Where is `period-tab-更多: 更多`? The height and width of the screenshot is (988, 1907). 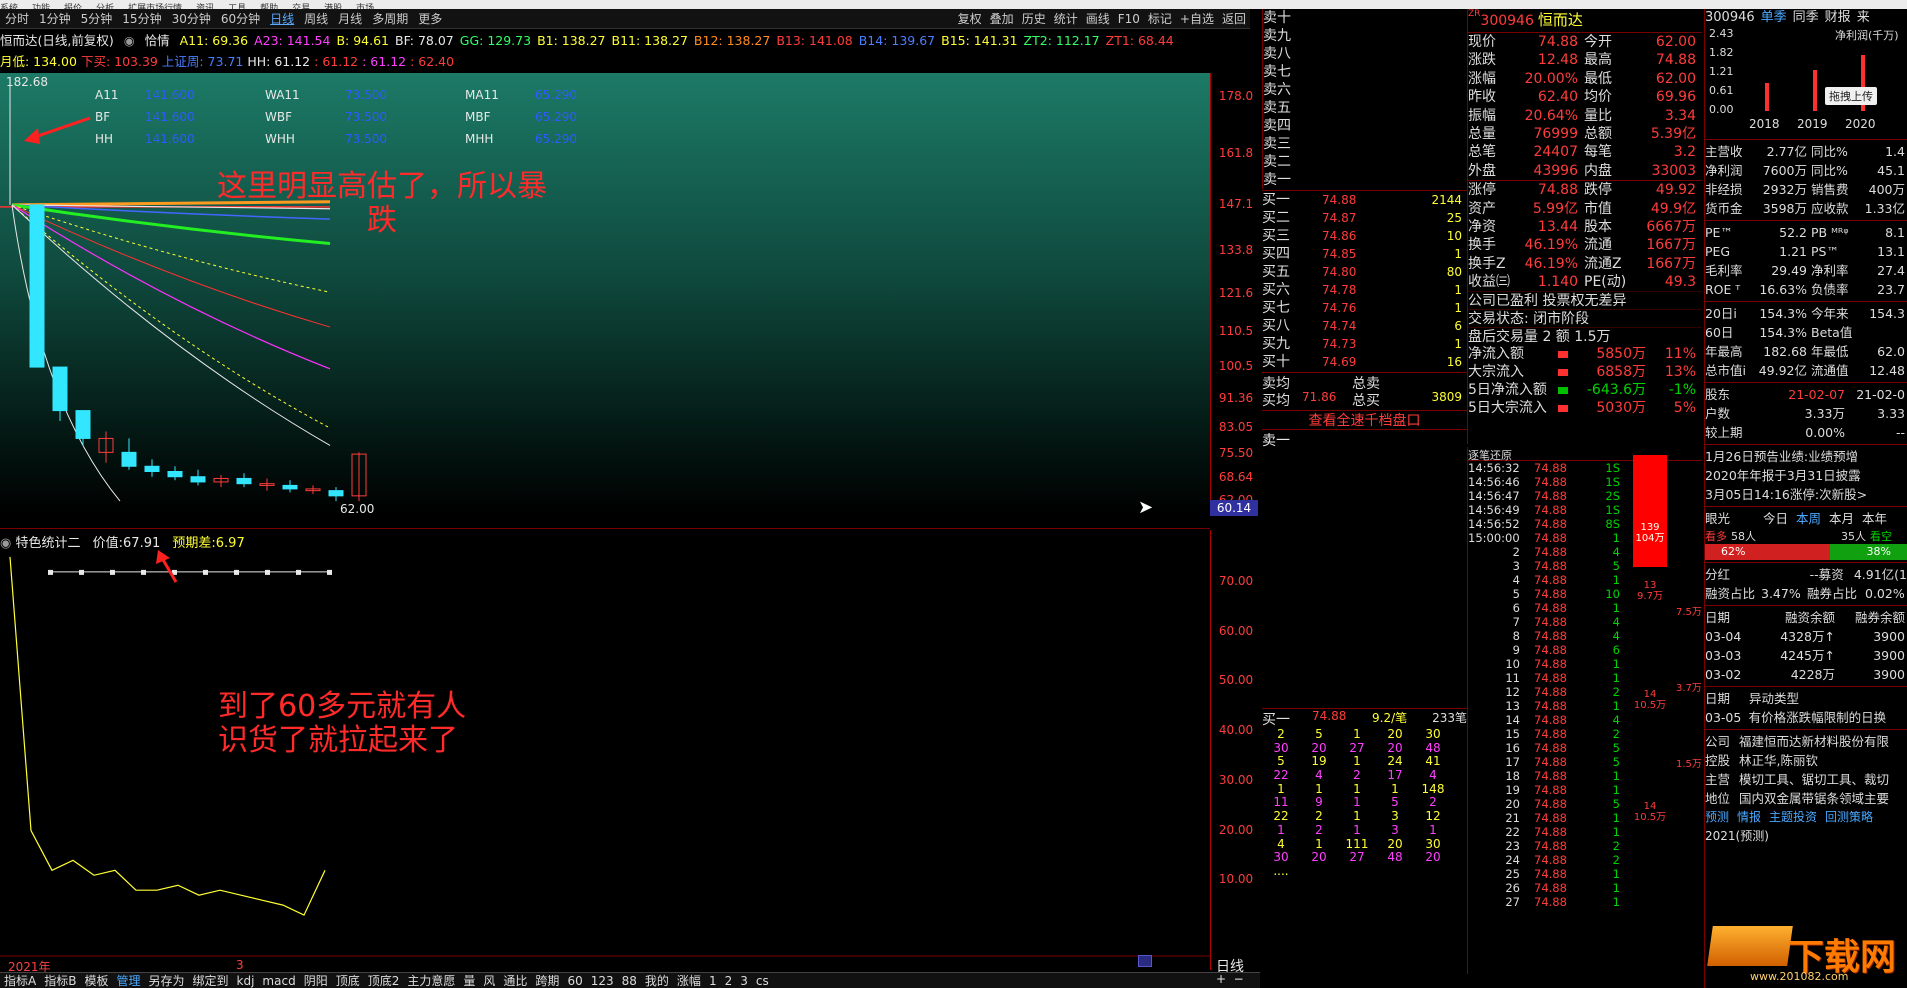
period-tab-更多: 更多 is located at coordinates (430, 19).